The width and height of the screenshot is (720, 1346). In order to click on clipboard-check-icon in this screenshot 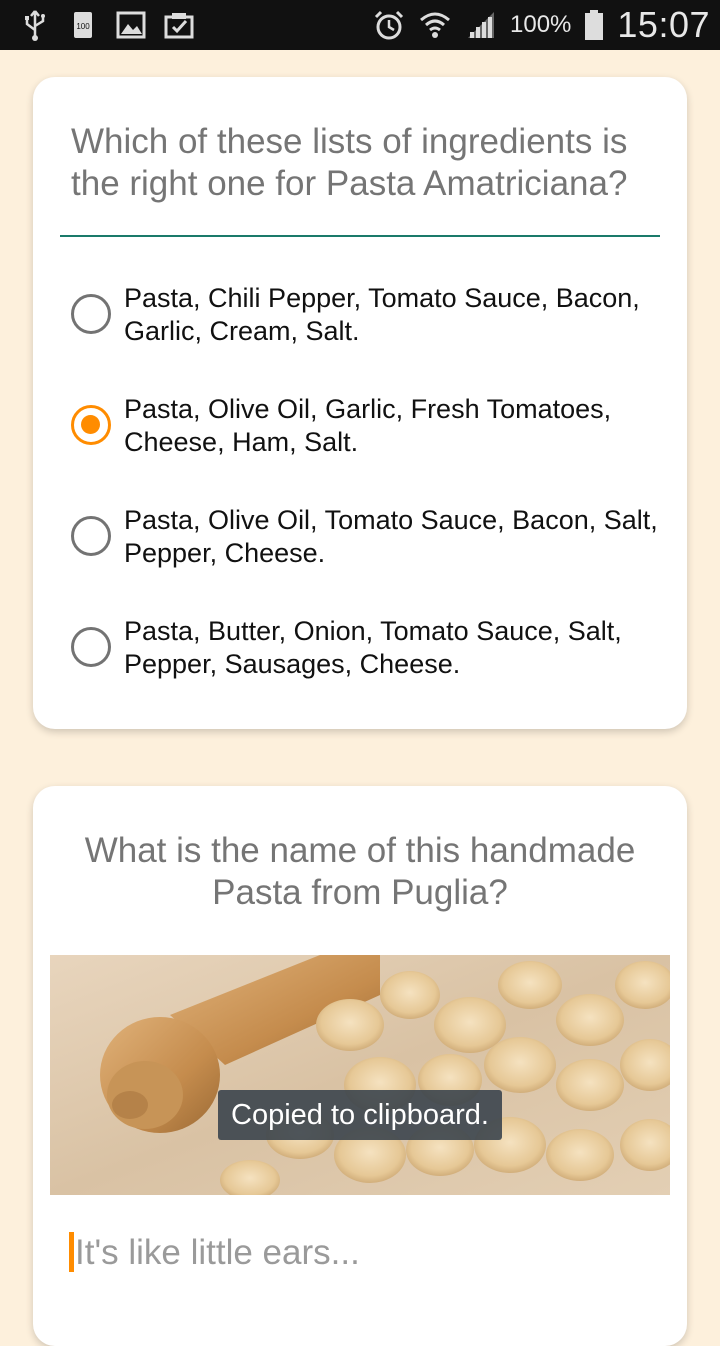, I will do `click(179, 26)`.